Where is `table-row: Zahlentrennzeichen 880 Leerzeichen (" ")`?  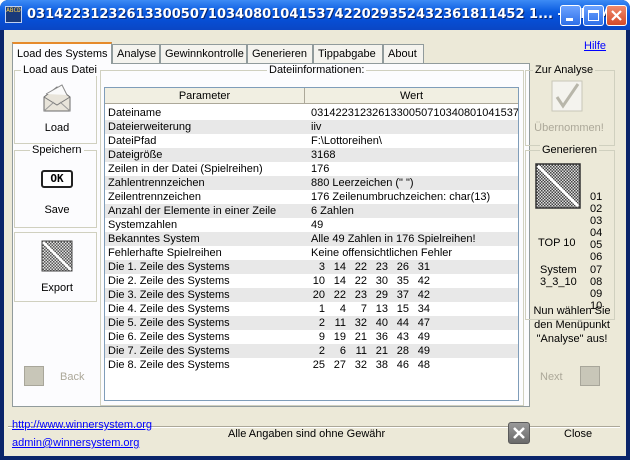
table-row: Zahlentrennzeichen 880 Leerzeichen (" ") is located at coordinates (311, 183).